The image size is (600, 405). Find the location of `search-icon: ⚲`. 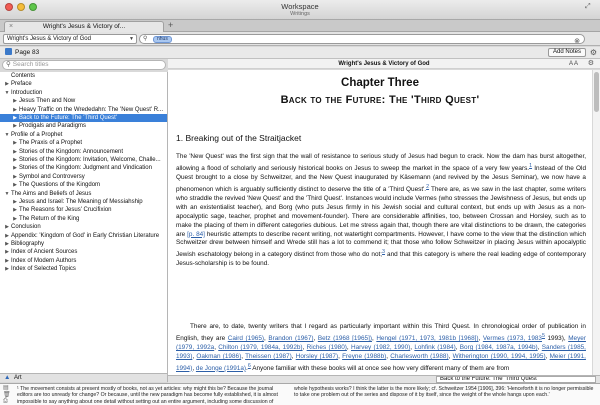

search-icon: ⚲ is located at coordinates (8, 64).